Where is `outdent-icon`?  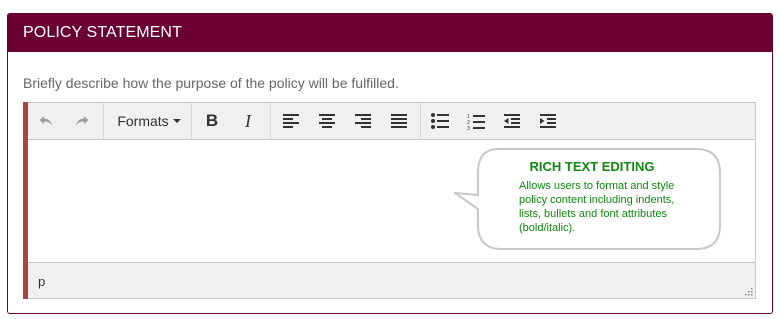
outdent-icon is located at coordinates (512, 121).